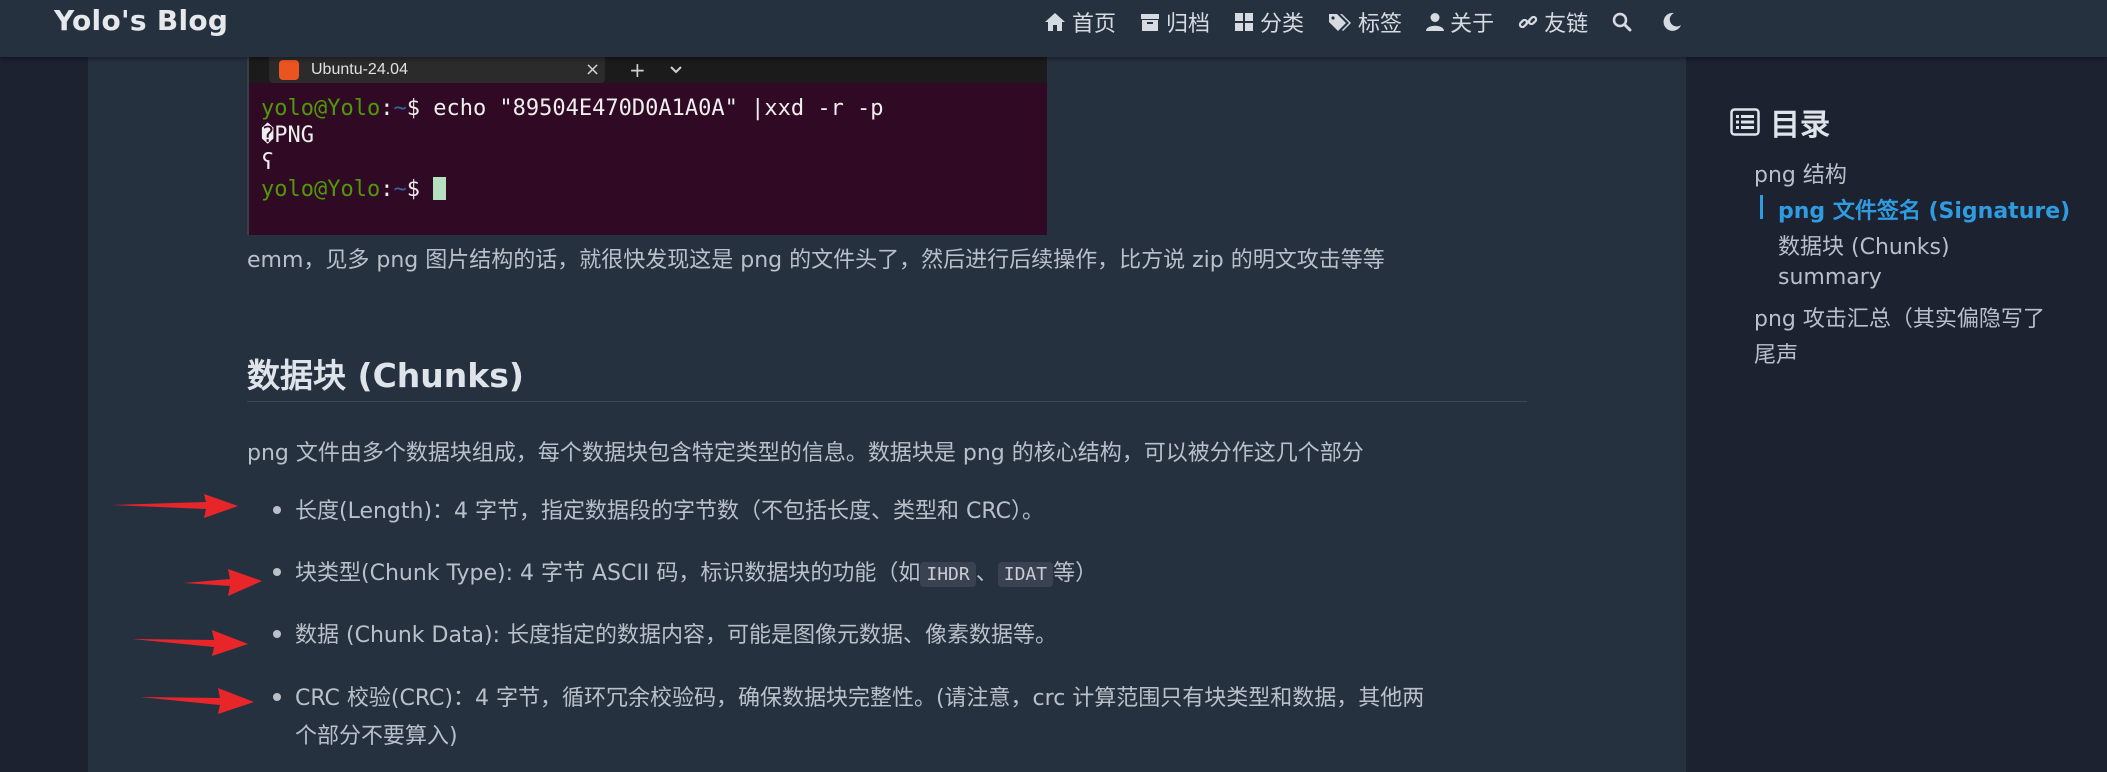 This screenshot has width=2107, height=772. What do you see at coordinates (986, 573) in the screenshot?
I see `list-item-text-part: 、` at bounding box center [986, 573].